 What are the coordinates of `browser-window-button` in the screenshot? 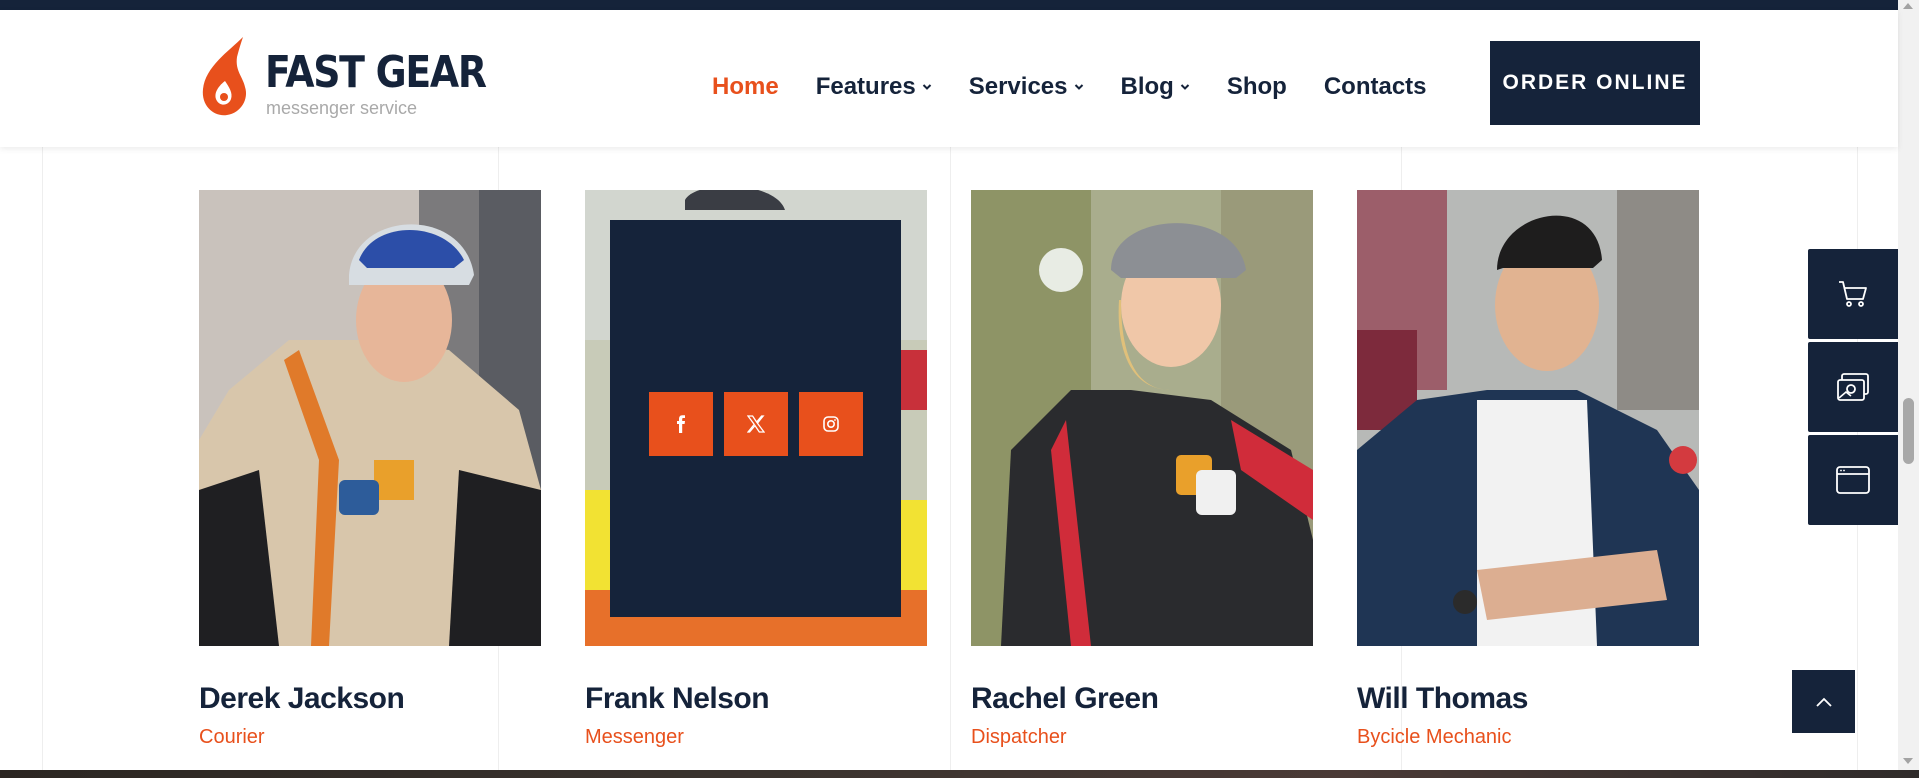 It's located at (1853, 480).